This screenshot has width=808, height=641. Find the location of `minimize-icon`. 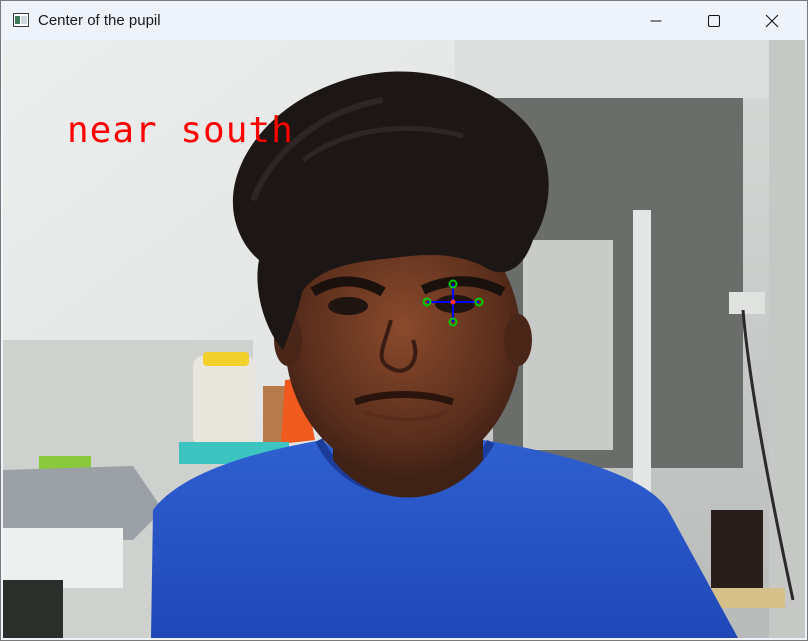

minimize-icon is located at coordinates (656, 20).